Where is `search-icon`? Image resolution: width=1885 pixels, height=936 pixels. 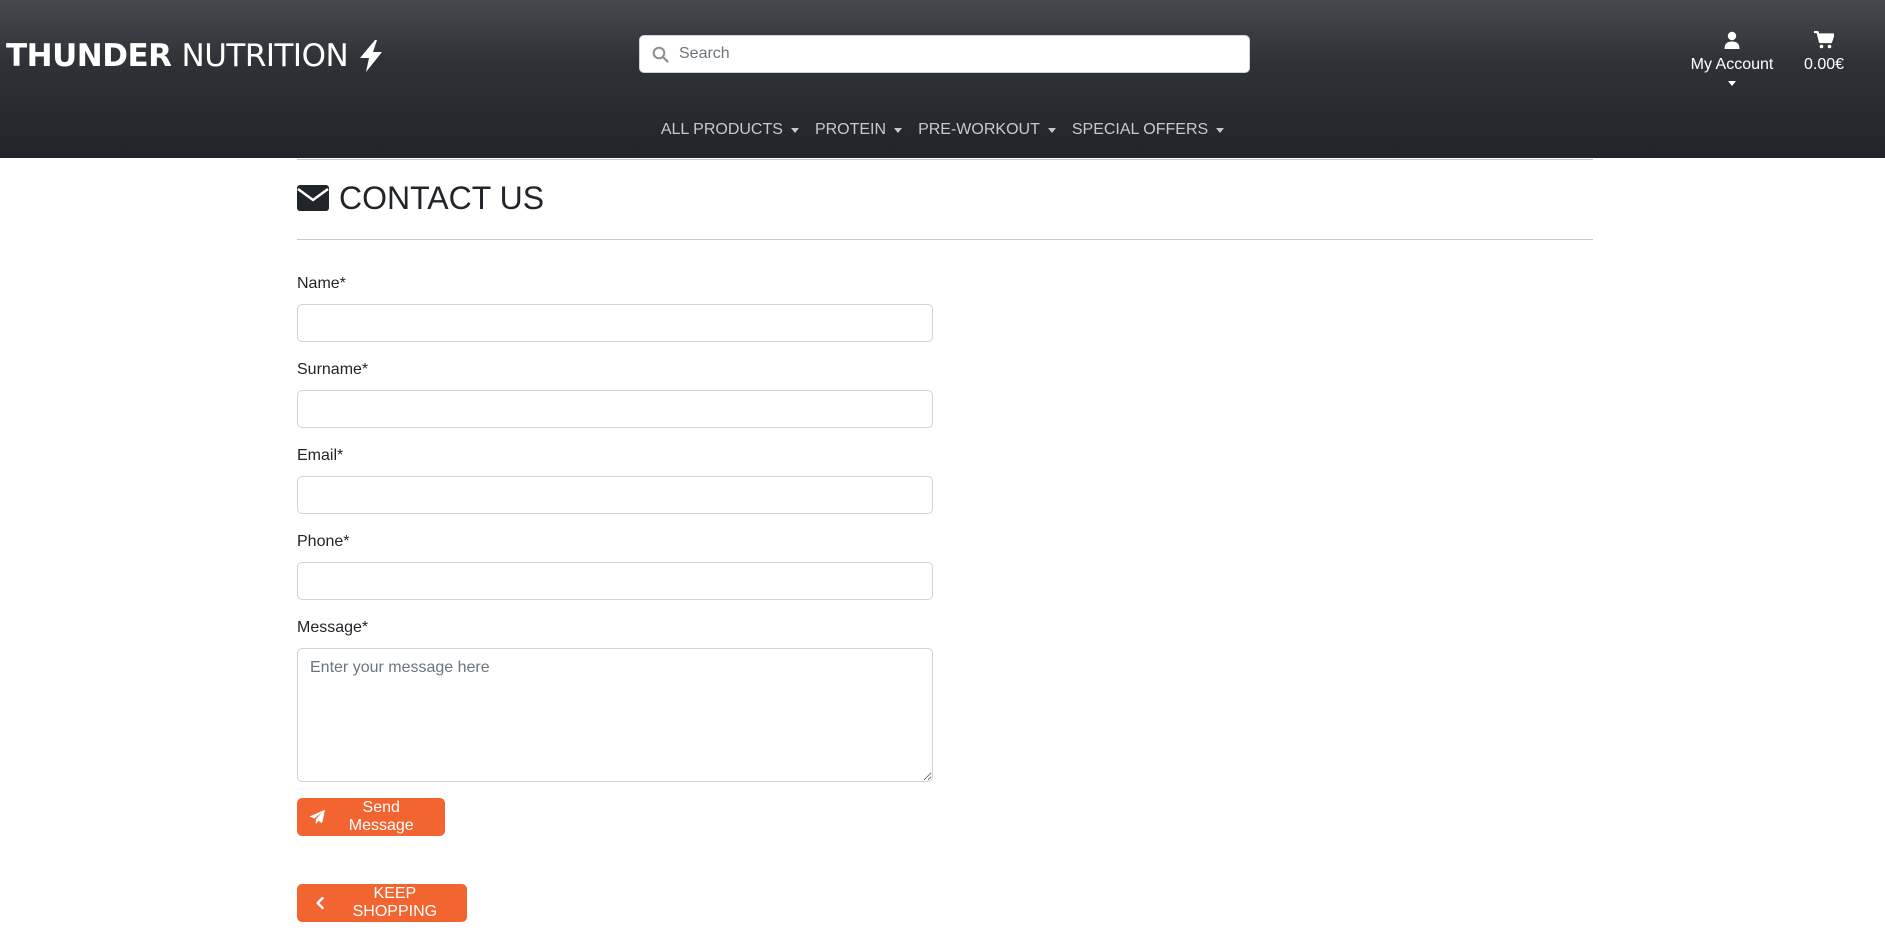
search-icon is located at coordinates (660, 54).